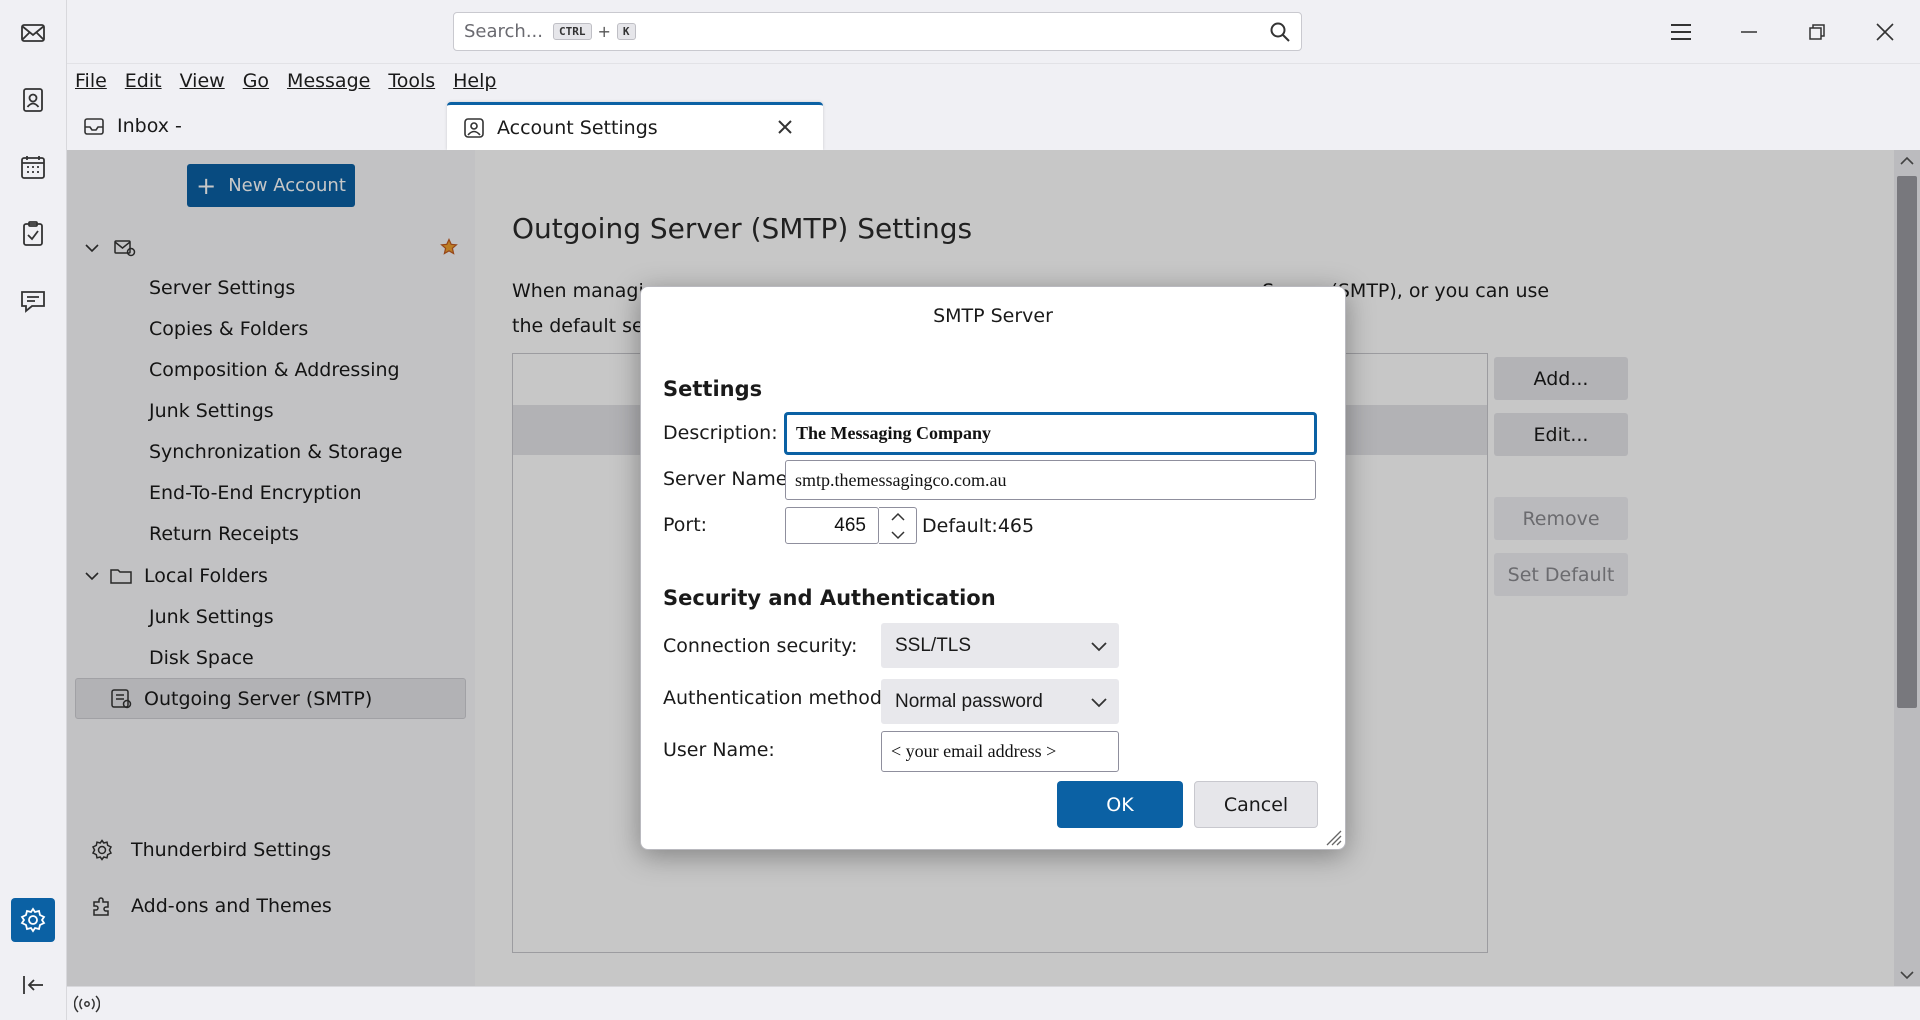 The height and width of the screenshot is (1020, 1920). What do you see at coordinates (713, 389) in the screenshot?
I see `settings-heading: Settings` at bounding box center [713, 389].